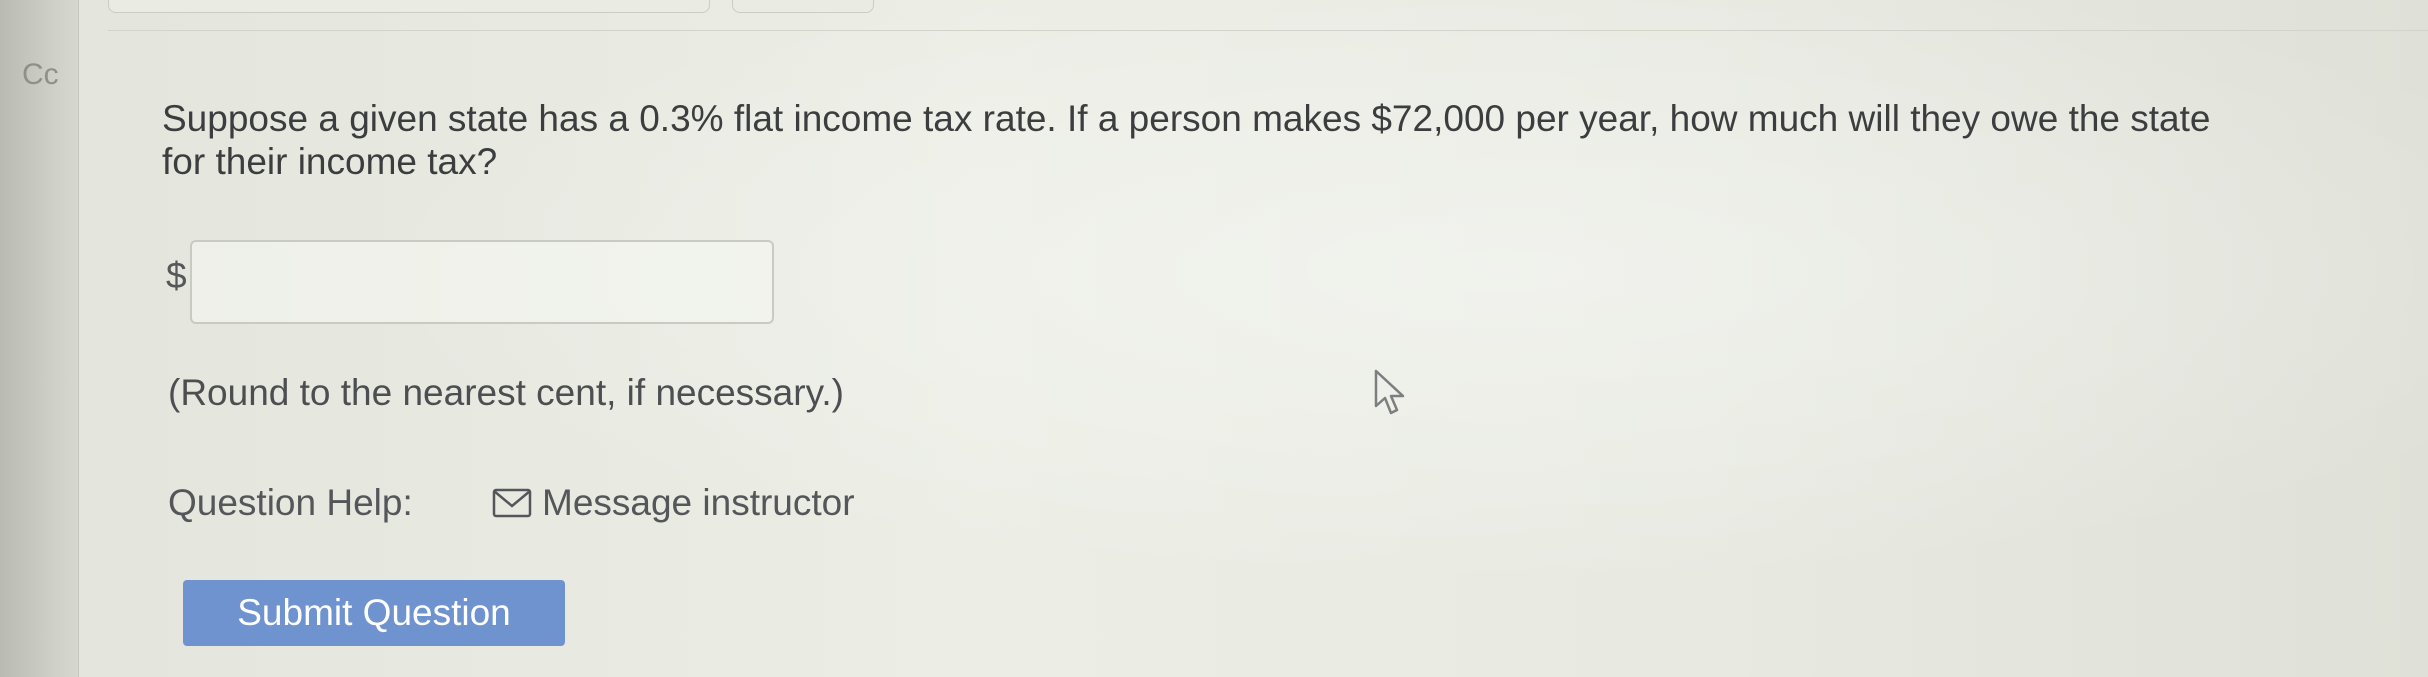 The image size is (2428, 677). I want to click on divider, so click(1268, 30).